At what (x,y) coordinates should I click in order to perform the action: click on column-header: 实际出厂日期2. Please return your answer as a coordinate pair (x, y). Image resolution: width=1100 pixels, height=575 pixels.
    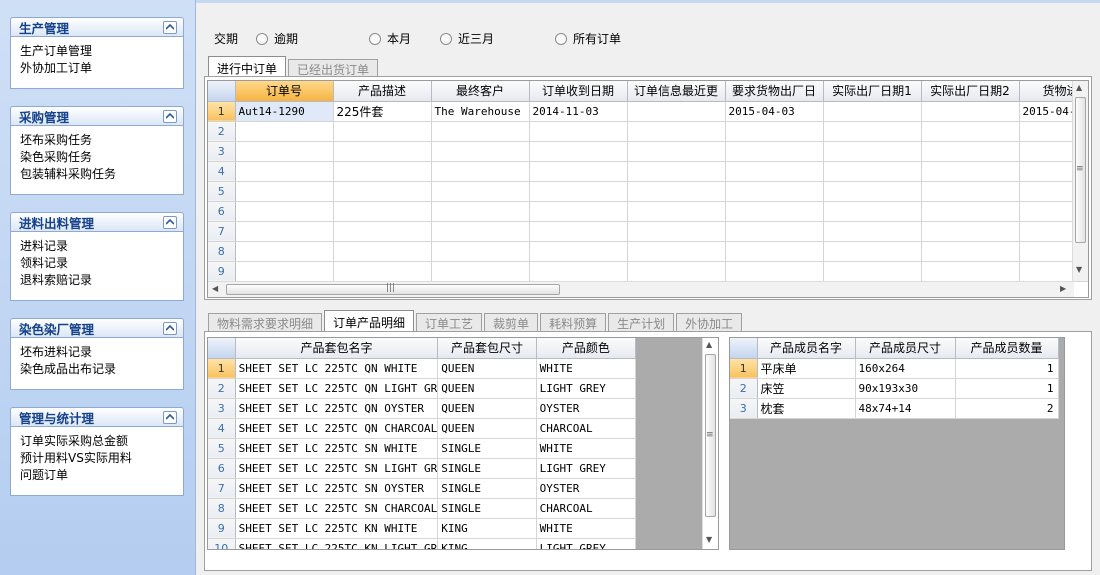
    Looking at the image, I should click on (970, 91).